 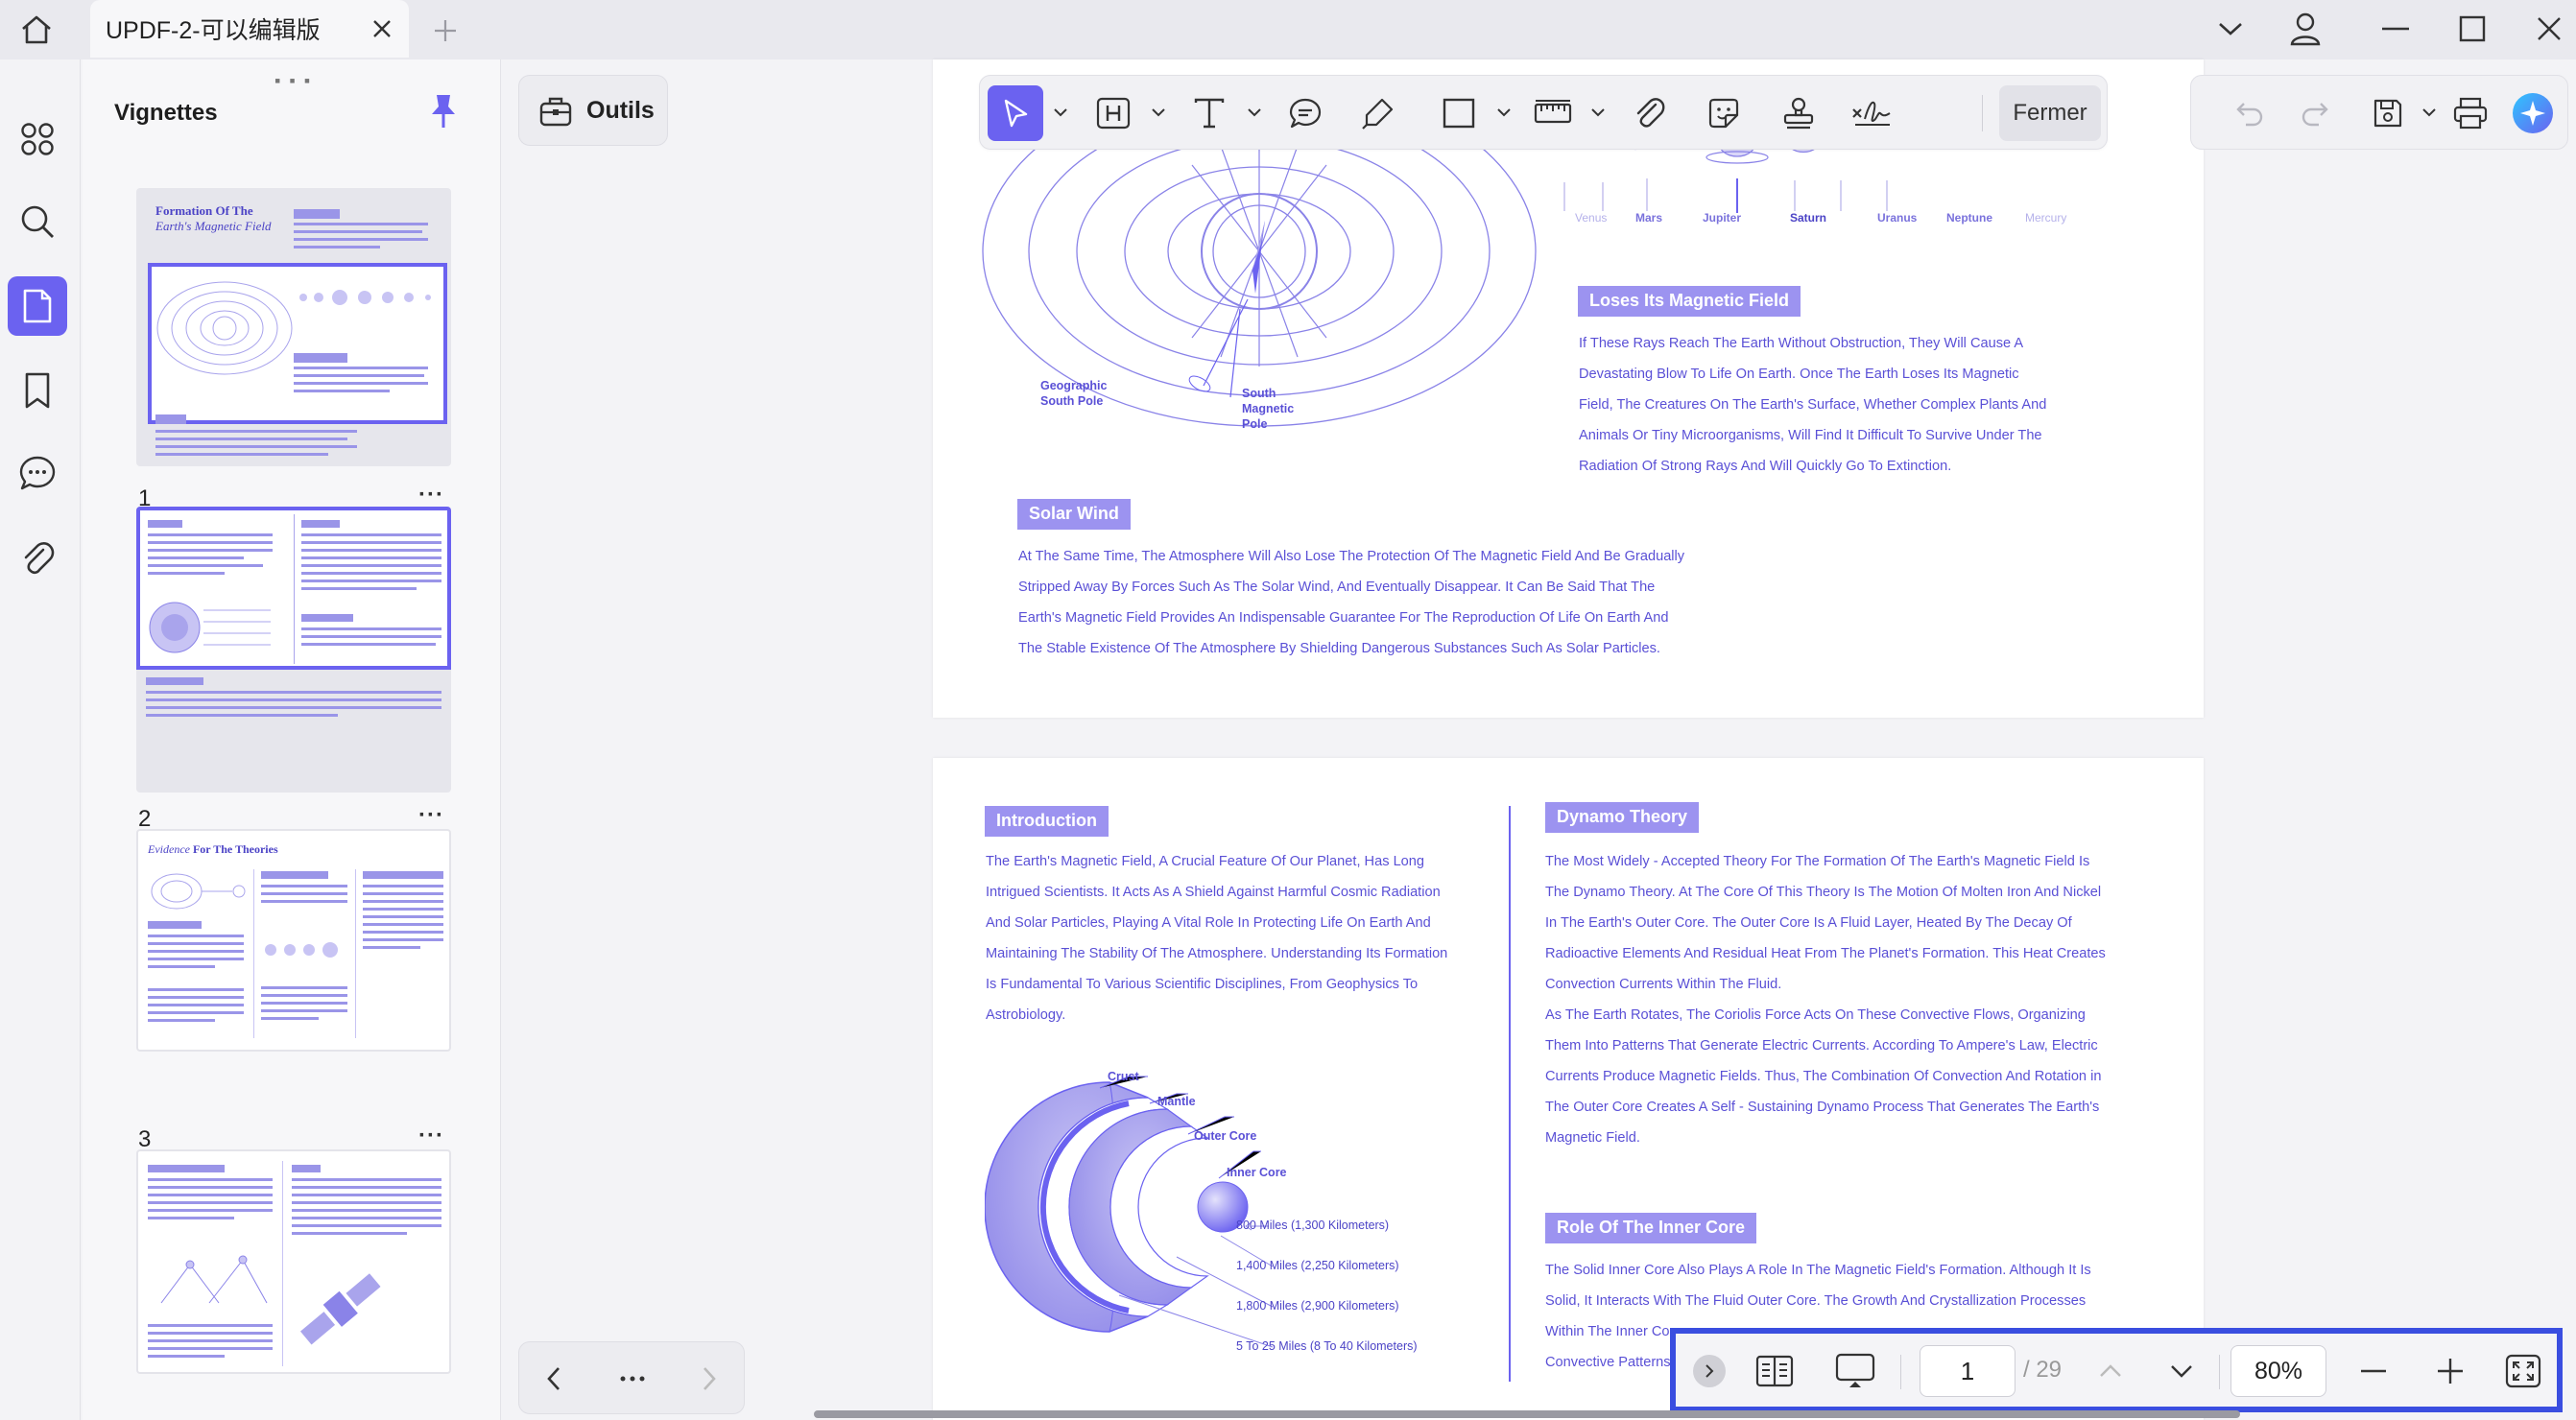 I want to click on close-window-button, so click(x=2549, y=29).